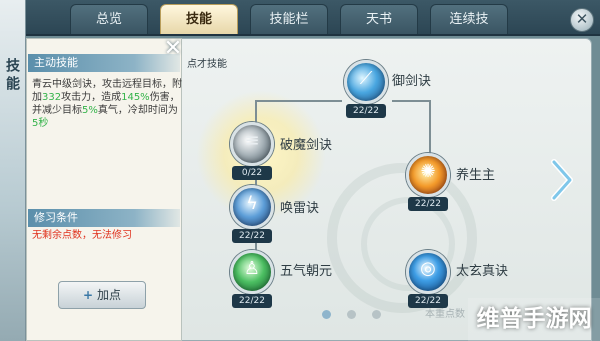  Describe the element at coordinates (300, 208) in the screenshot. I see `skill-name-huanlei: 唤雷诀` at that location.